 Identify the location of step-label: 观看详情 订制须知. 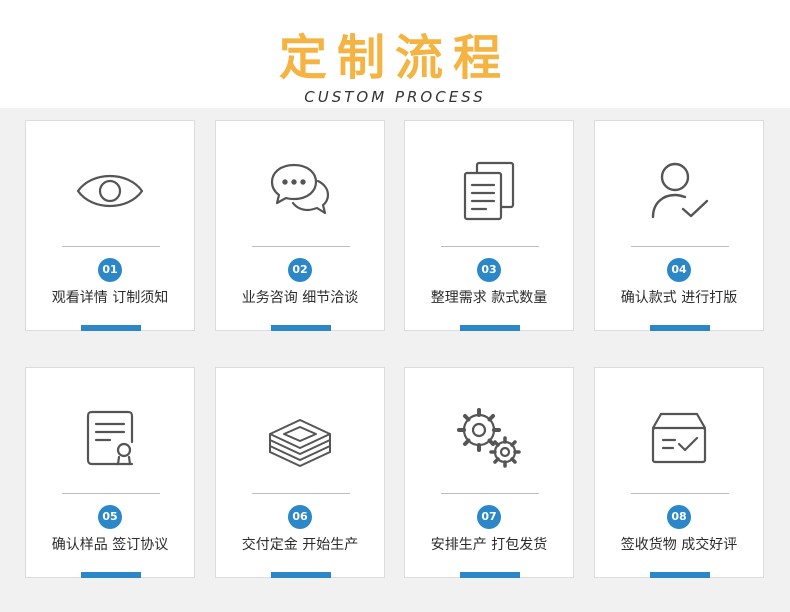
(110, 298).